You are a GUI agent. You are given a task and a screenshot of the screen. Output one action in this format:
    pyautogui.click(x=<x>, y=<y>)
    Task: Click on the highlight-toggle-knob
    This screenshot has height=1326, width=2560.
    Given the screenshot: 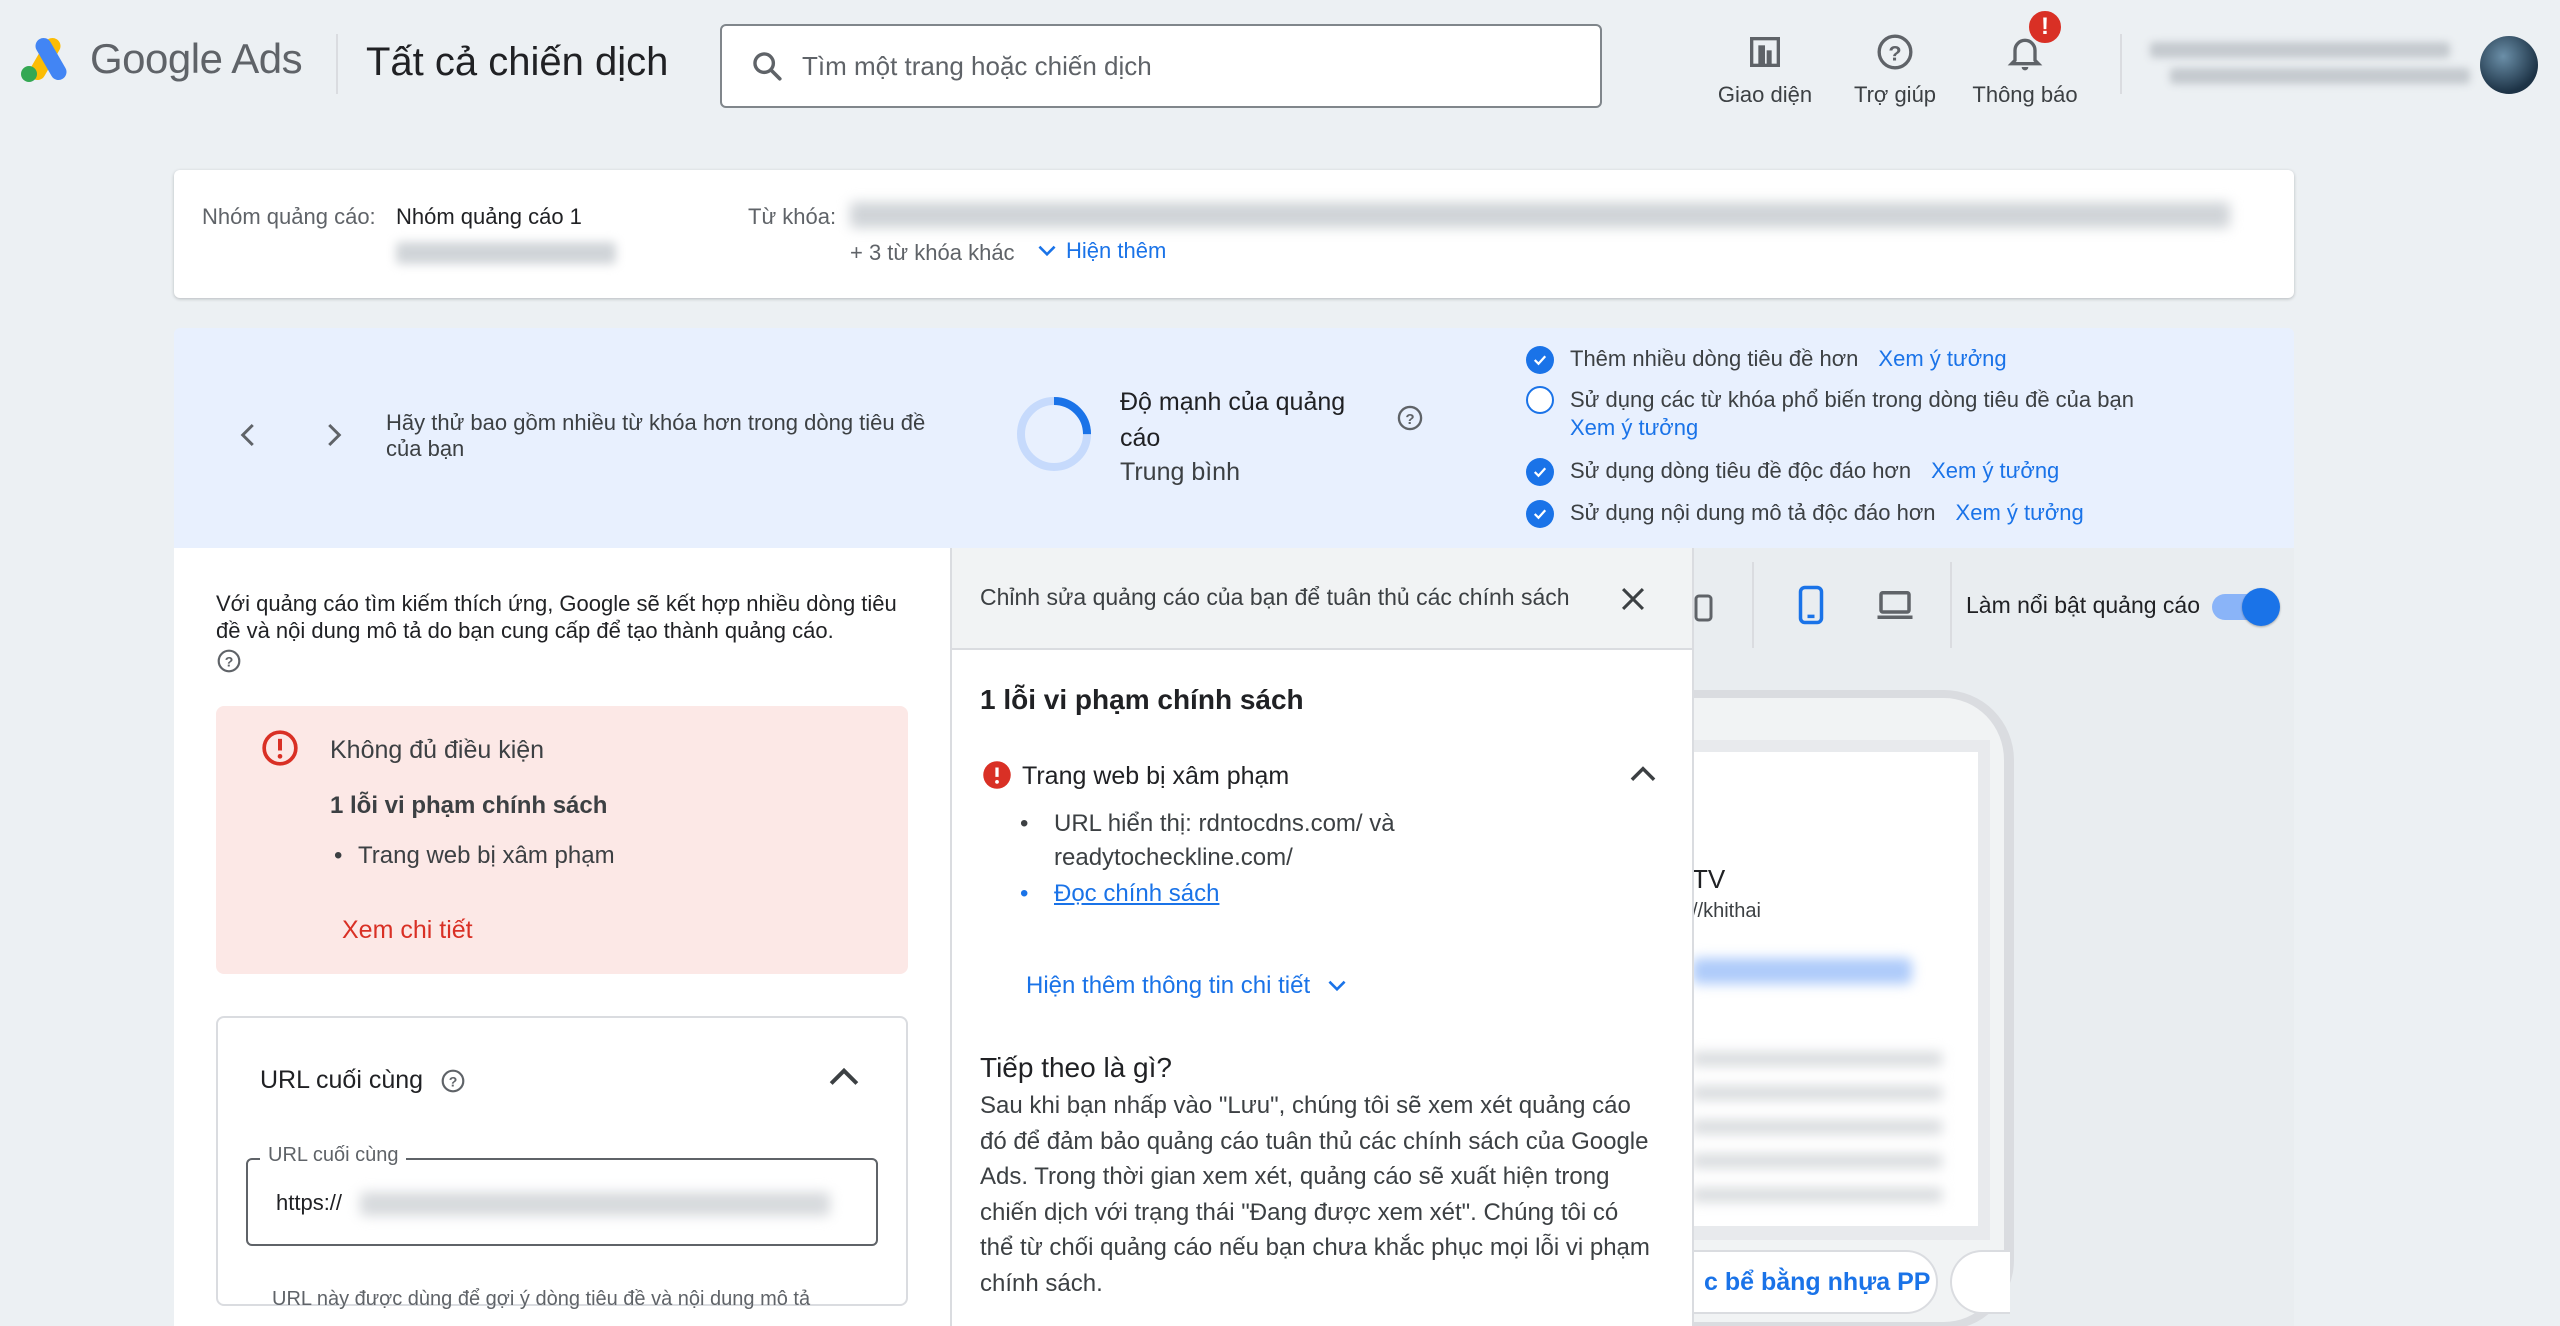 What is the action you would take?
    pyautogui.click(x=2261, y=607)
    